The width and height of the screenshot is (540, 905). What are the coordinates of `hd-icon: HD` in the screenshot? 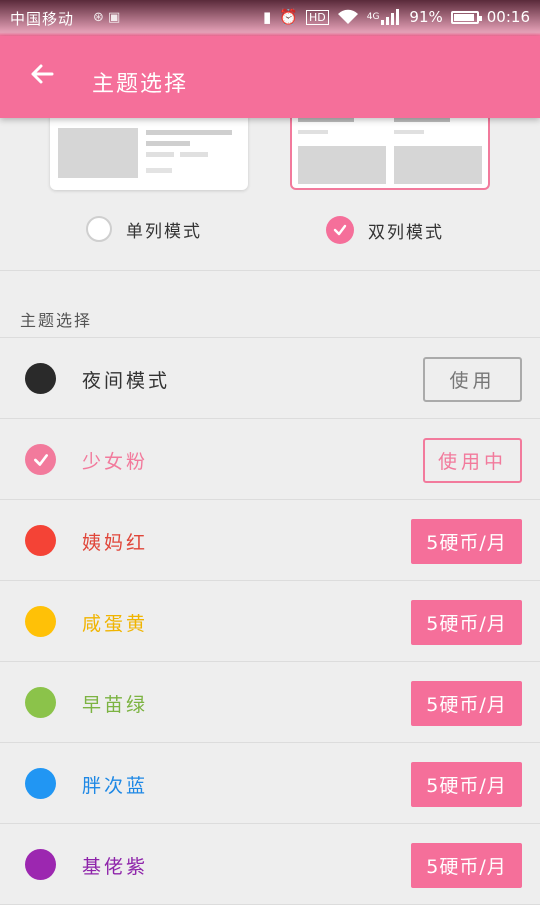 It's located at (317, 17).